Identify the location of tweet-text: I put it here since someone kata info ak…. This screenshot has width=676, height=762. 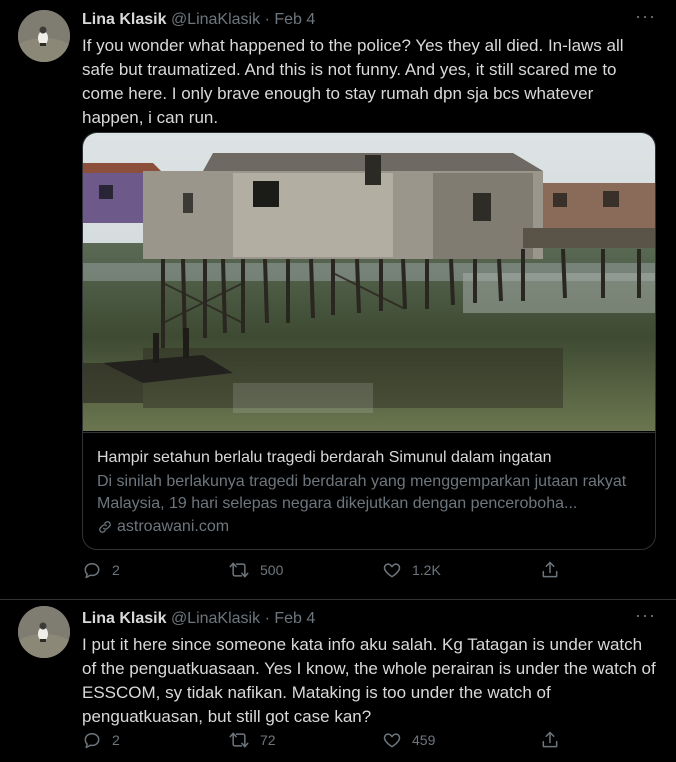
(369, 680).